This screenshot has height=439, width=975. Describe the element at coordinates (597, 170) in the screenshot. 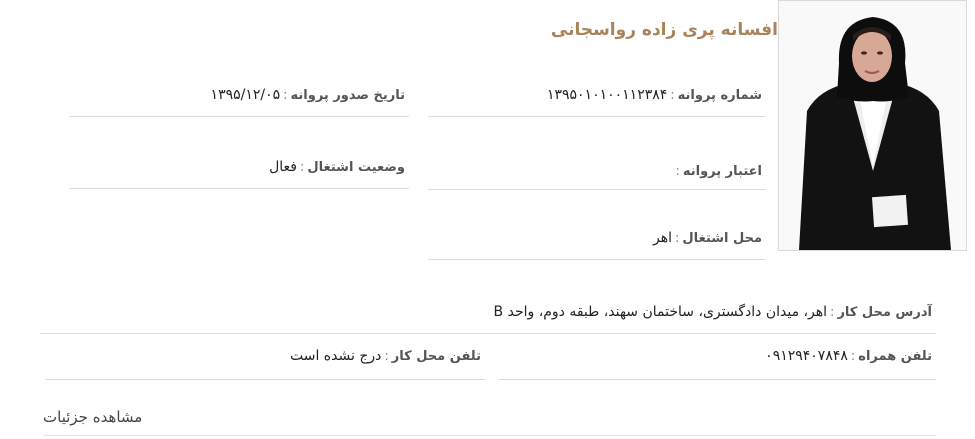

I see `license-validity-field: اعتبار پروانه :` at that location.